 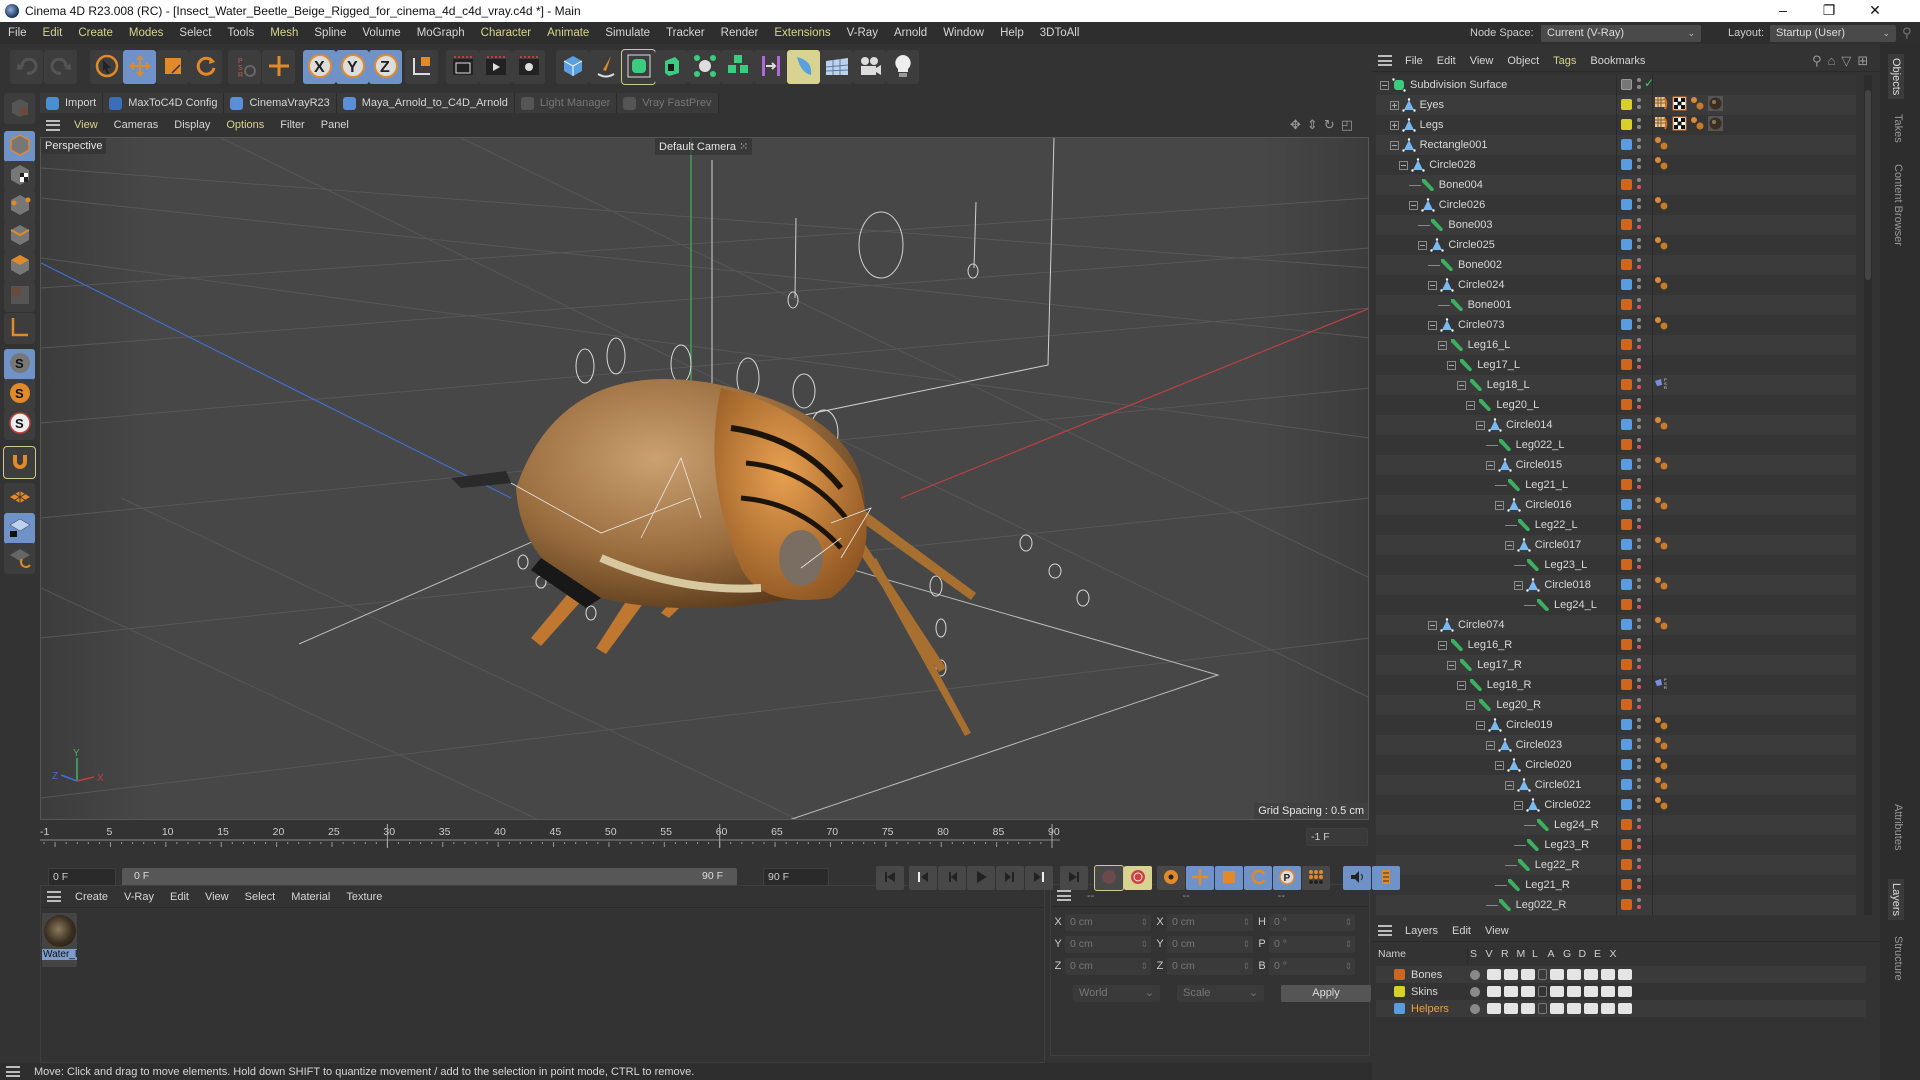 I want to click on layer-xref-toggle-icon, so click(x=1625, y=974).